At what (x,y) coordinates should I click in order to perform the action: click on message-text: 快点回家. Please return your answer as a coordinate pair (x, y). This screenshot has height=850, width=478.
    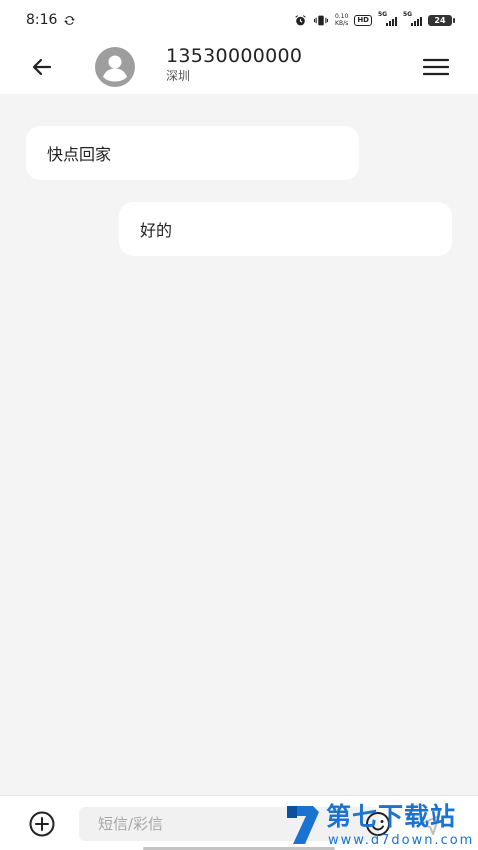
    Looking at the image, I should click on (79, 154).